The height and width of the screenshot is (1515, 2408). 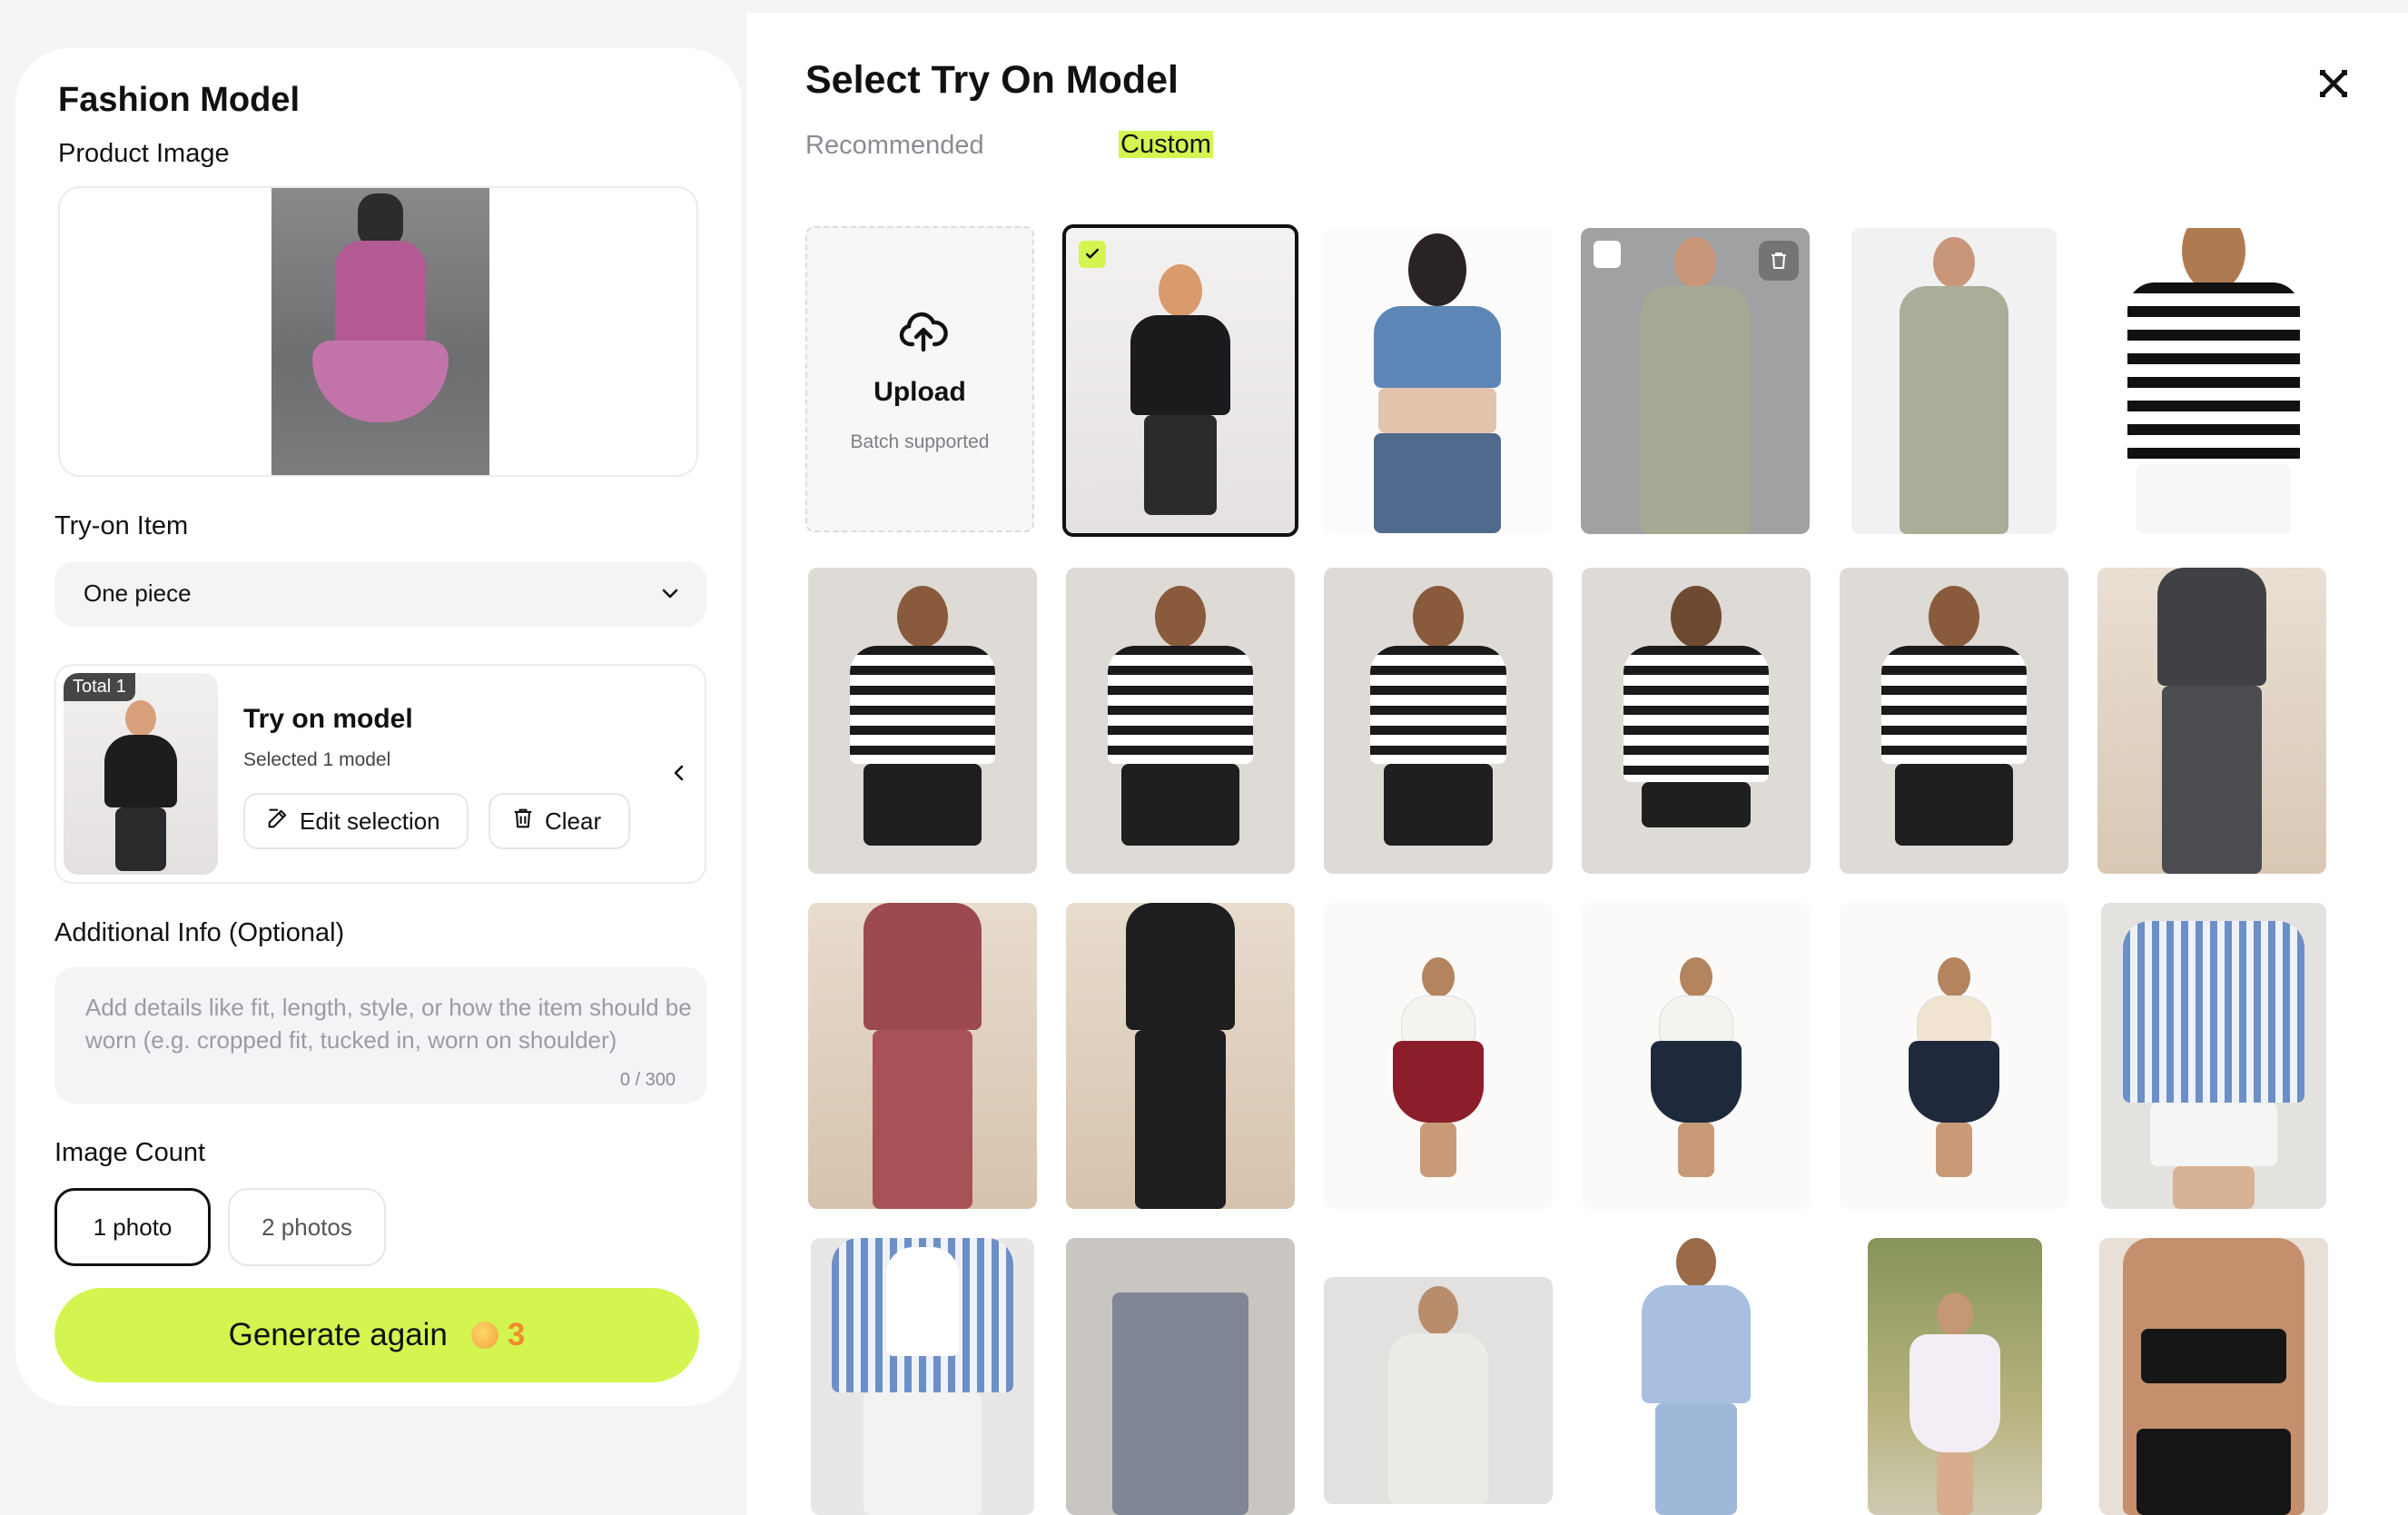 What do you see at coordinates (647, 1080) in the screenshot?
I see `character-counter: 0 / 300` at bounding box center [647, 1080].